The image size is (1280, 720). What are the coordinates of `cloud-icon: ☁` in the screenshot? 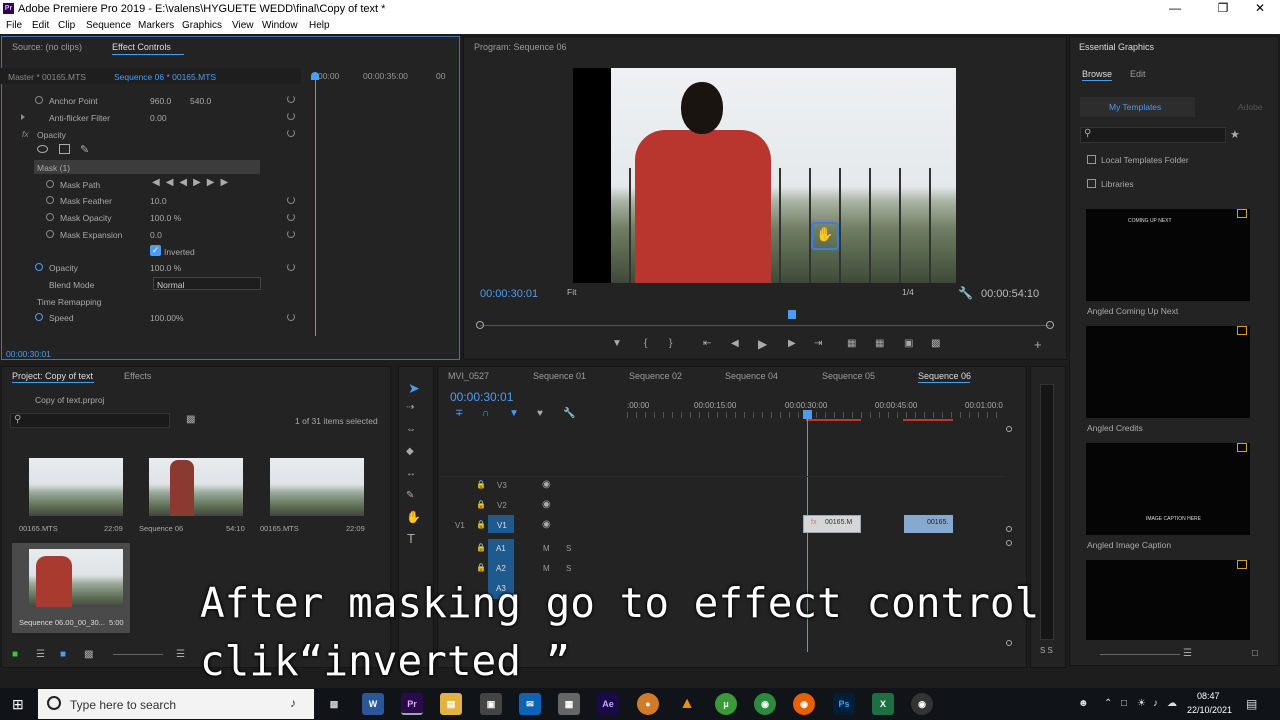 It's located at (1172, 703).